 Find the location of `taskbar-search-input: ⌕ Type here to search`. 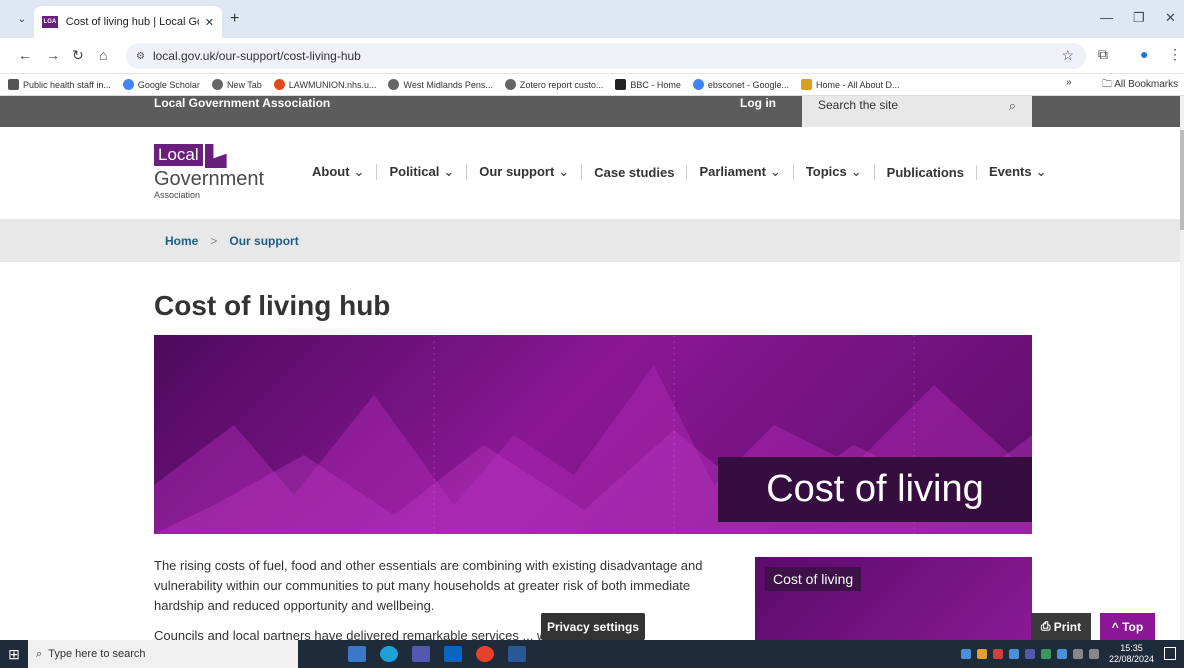

taskbar-search-input: ⌕ Type here to search is located at coordinates (163, 654).